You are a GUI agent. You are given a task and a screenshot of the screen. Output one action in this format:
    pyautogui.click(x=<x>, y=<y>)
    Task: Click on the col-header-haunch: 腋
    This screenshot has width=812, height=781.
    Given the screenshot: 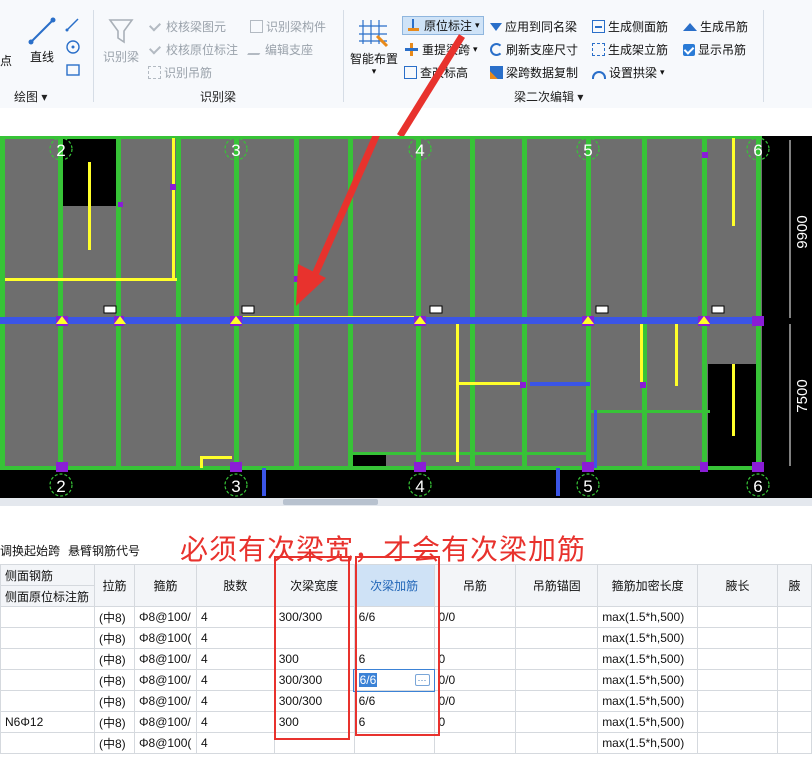 What is the action you would take?
    pyautogui.click(x=794, y=585)
    